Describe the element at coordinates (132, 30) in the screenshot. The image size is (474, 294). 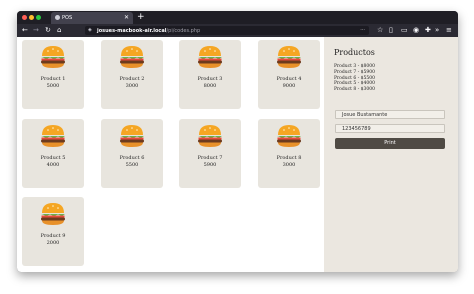
I see `url-host: josues-macbook-air.local` at that location.